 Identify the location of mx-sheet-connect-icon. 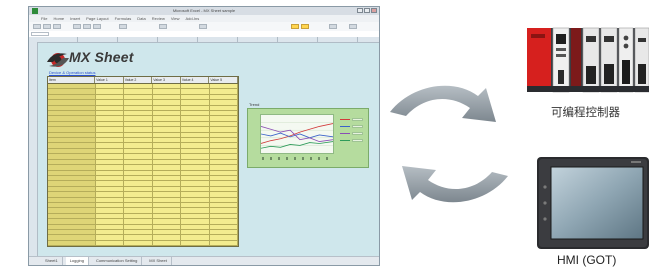
(295, 26).